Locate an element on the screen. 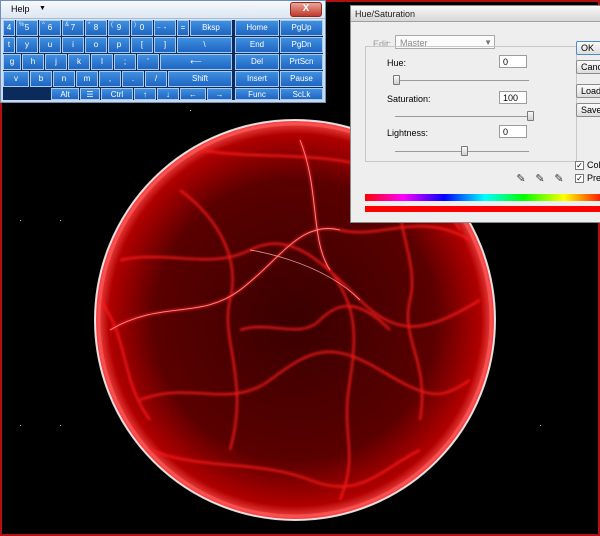 This screenshot has width=600, height=536. lightness-input: 0 is located at coordinates (513, 131).